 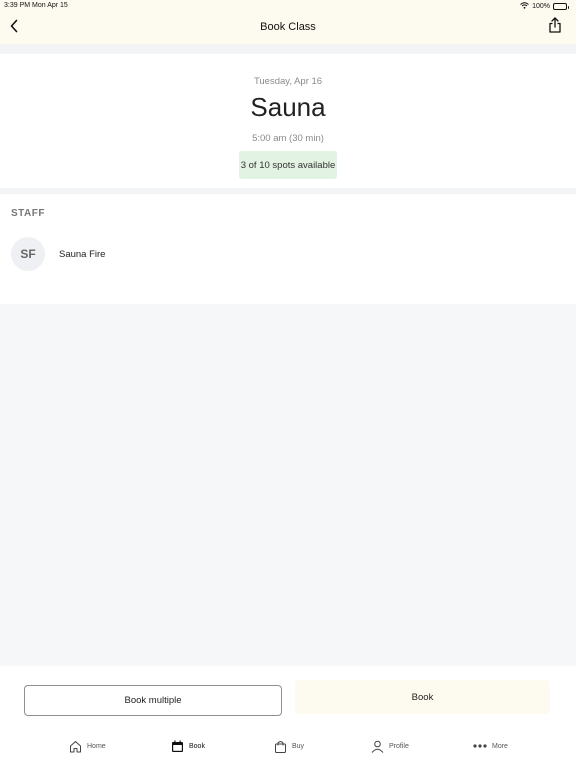 What do you see at coordinates (161, 254) in the screenshot?
I see `staff-row: SF Sauna Fire` at bounding box center [161, 254].